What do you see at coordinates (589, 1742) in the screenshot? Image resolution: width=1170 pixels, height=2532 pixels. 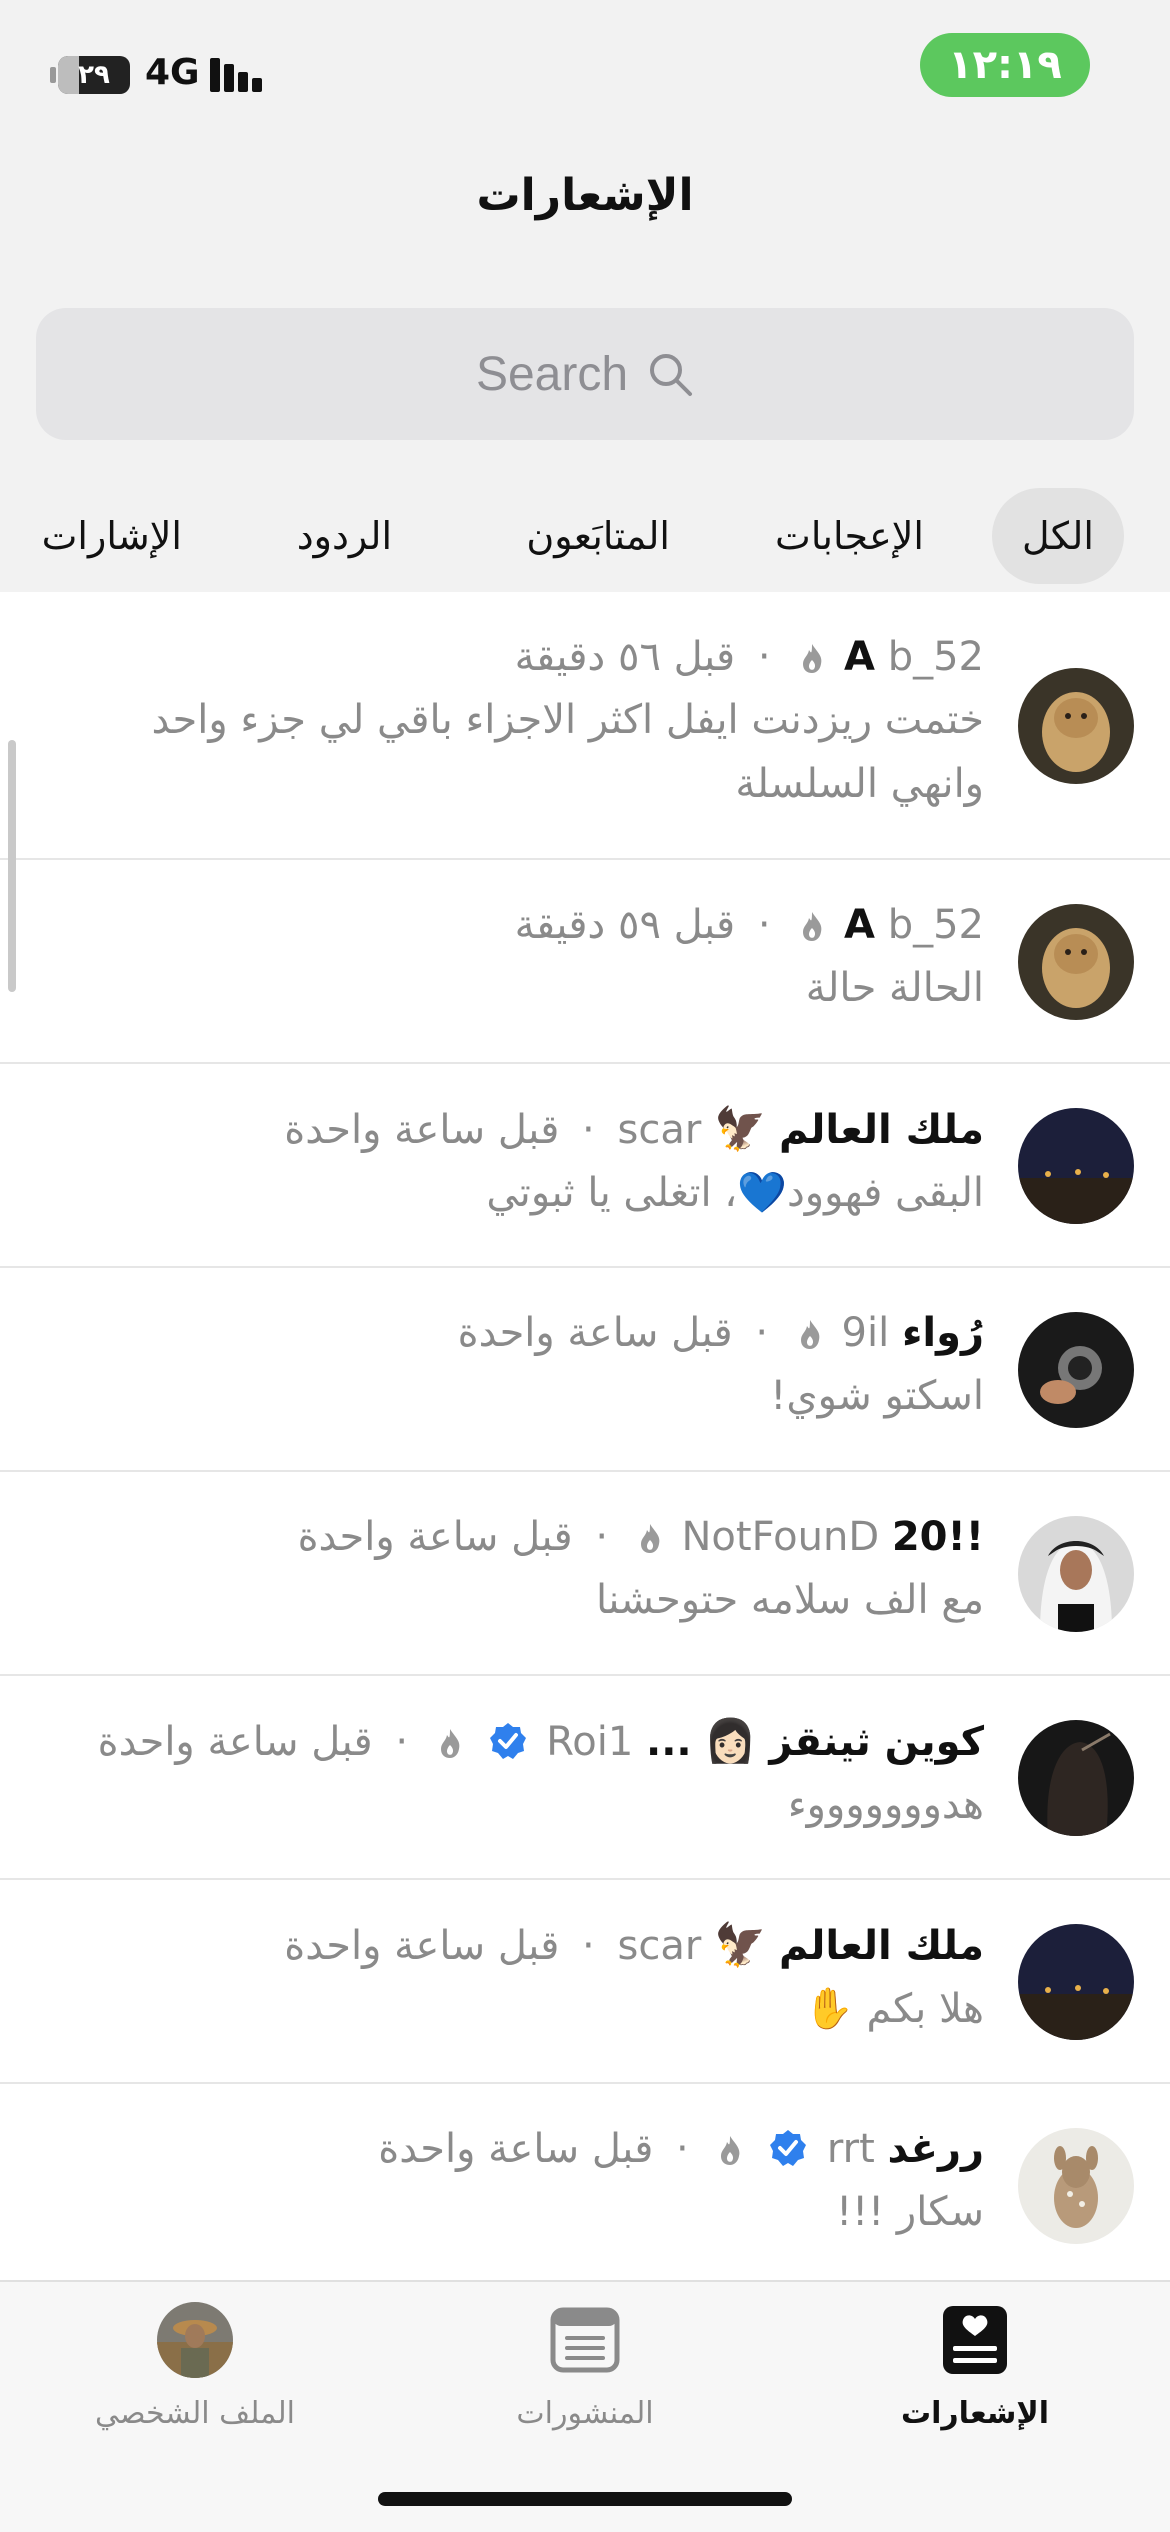 I see `user-handle: Roi1` at bounding box center [589, 1742].